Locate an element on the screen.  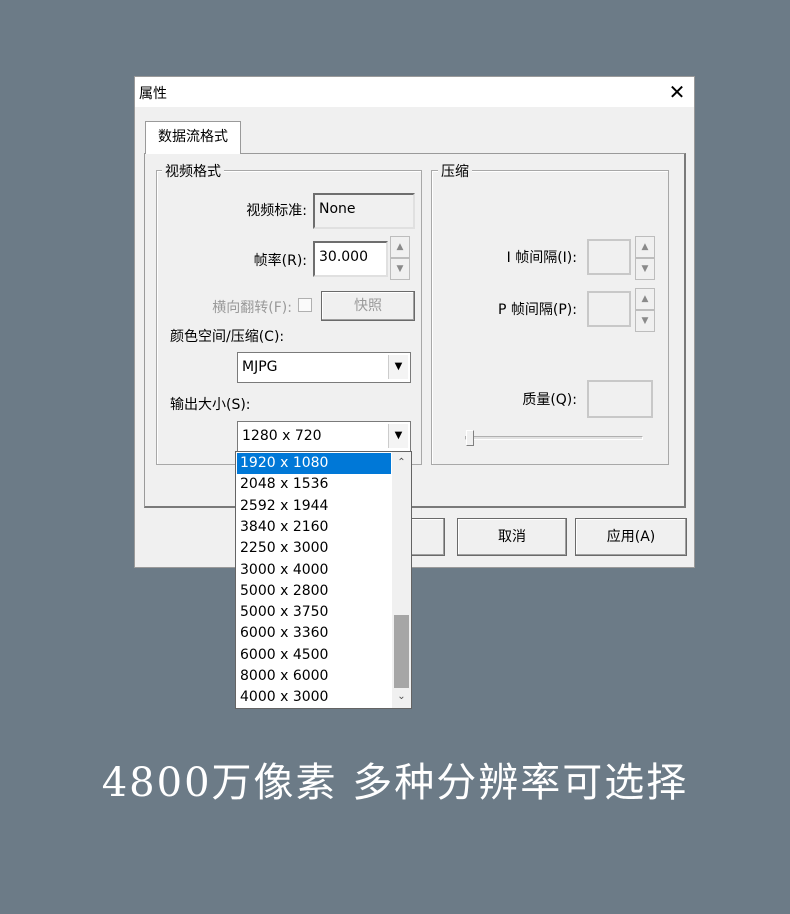
compression-group-title: 压缩 is located at coordinates (455, 171).